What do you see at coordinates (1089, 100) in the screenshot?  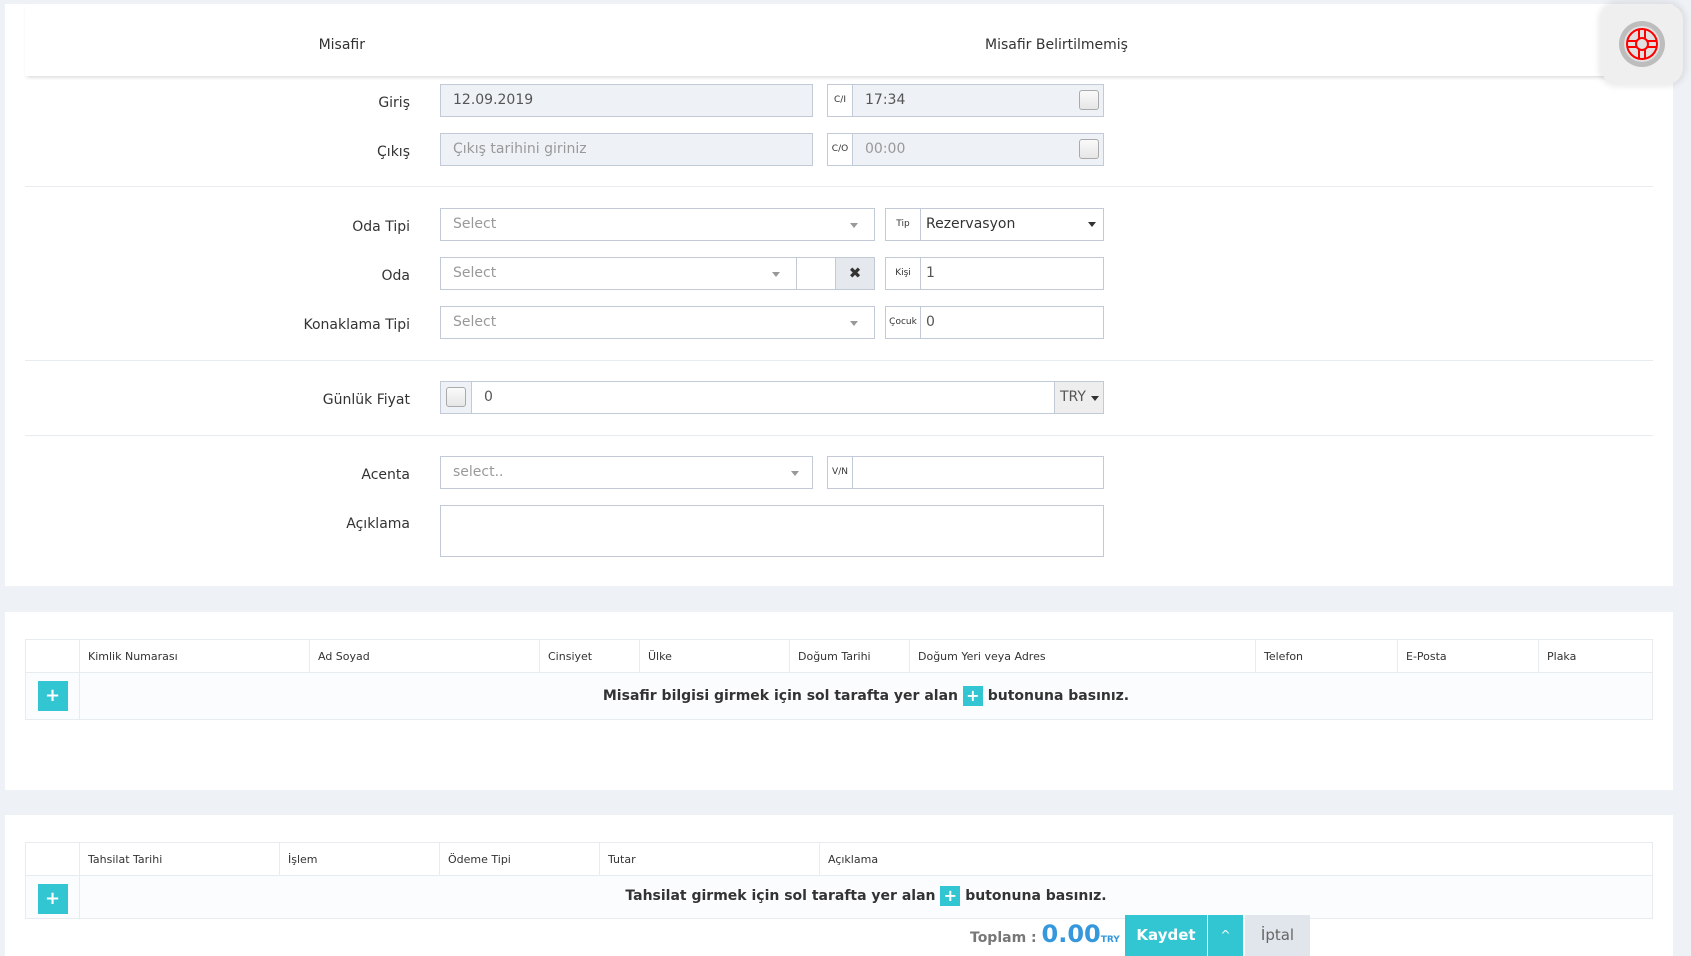 I see `checkin-time-checkbox` at bounding box center [1089, 100].